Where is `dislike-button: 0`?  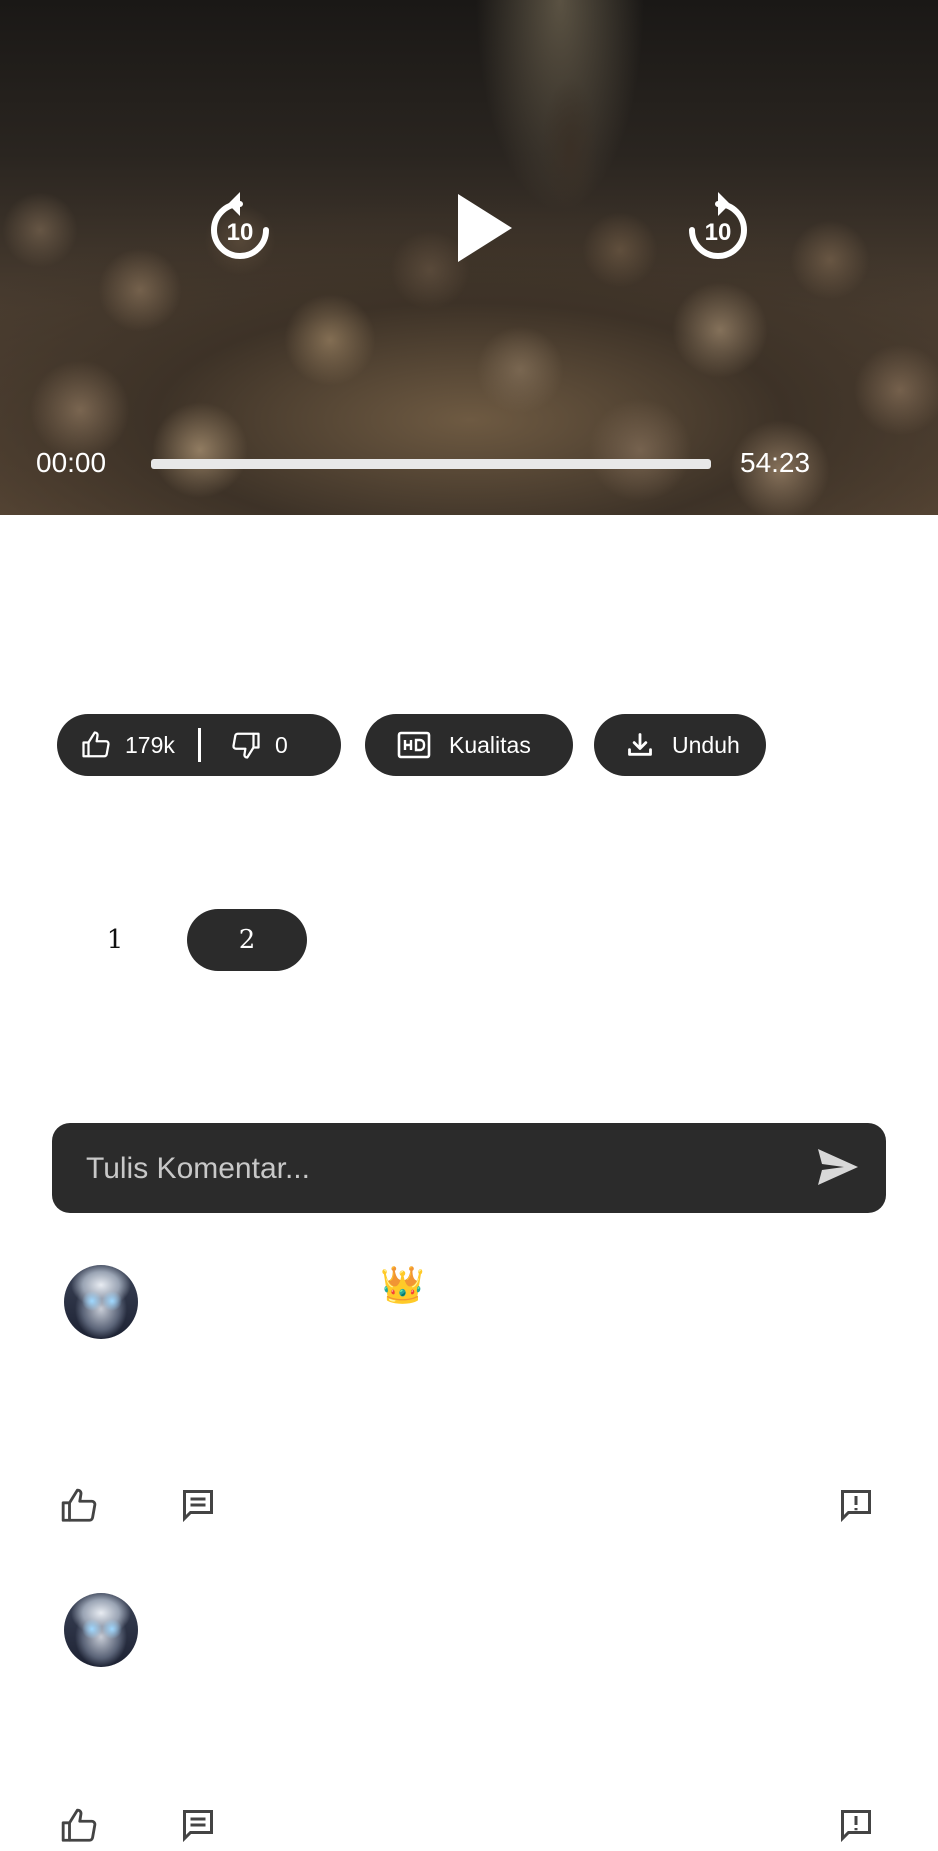 dislike-button: 0 is located at coordinates (259, 745).